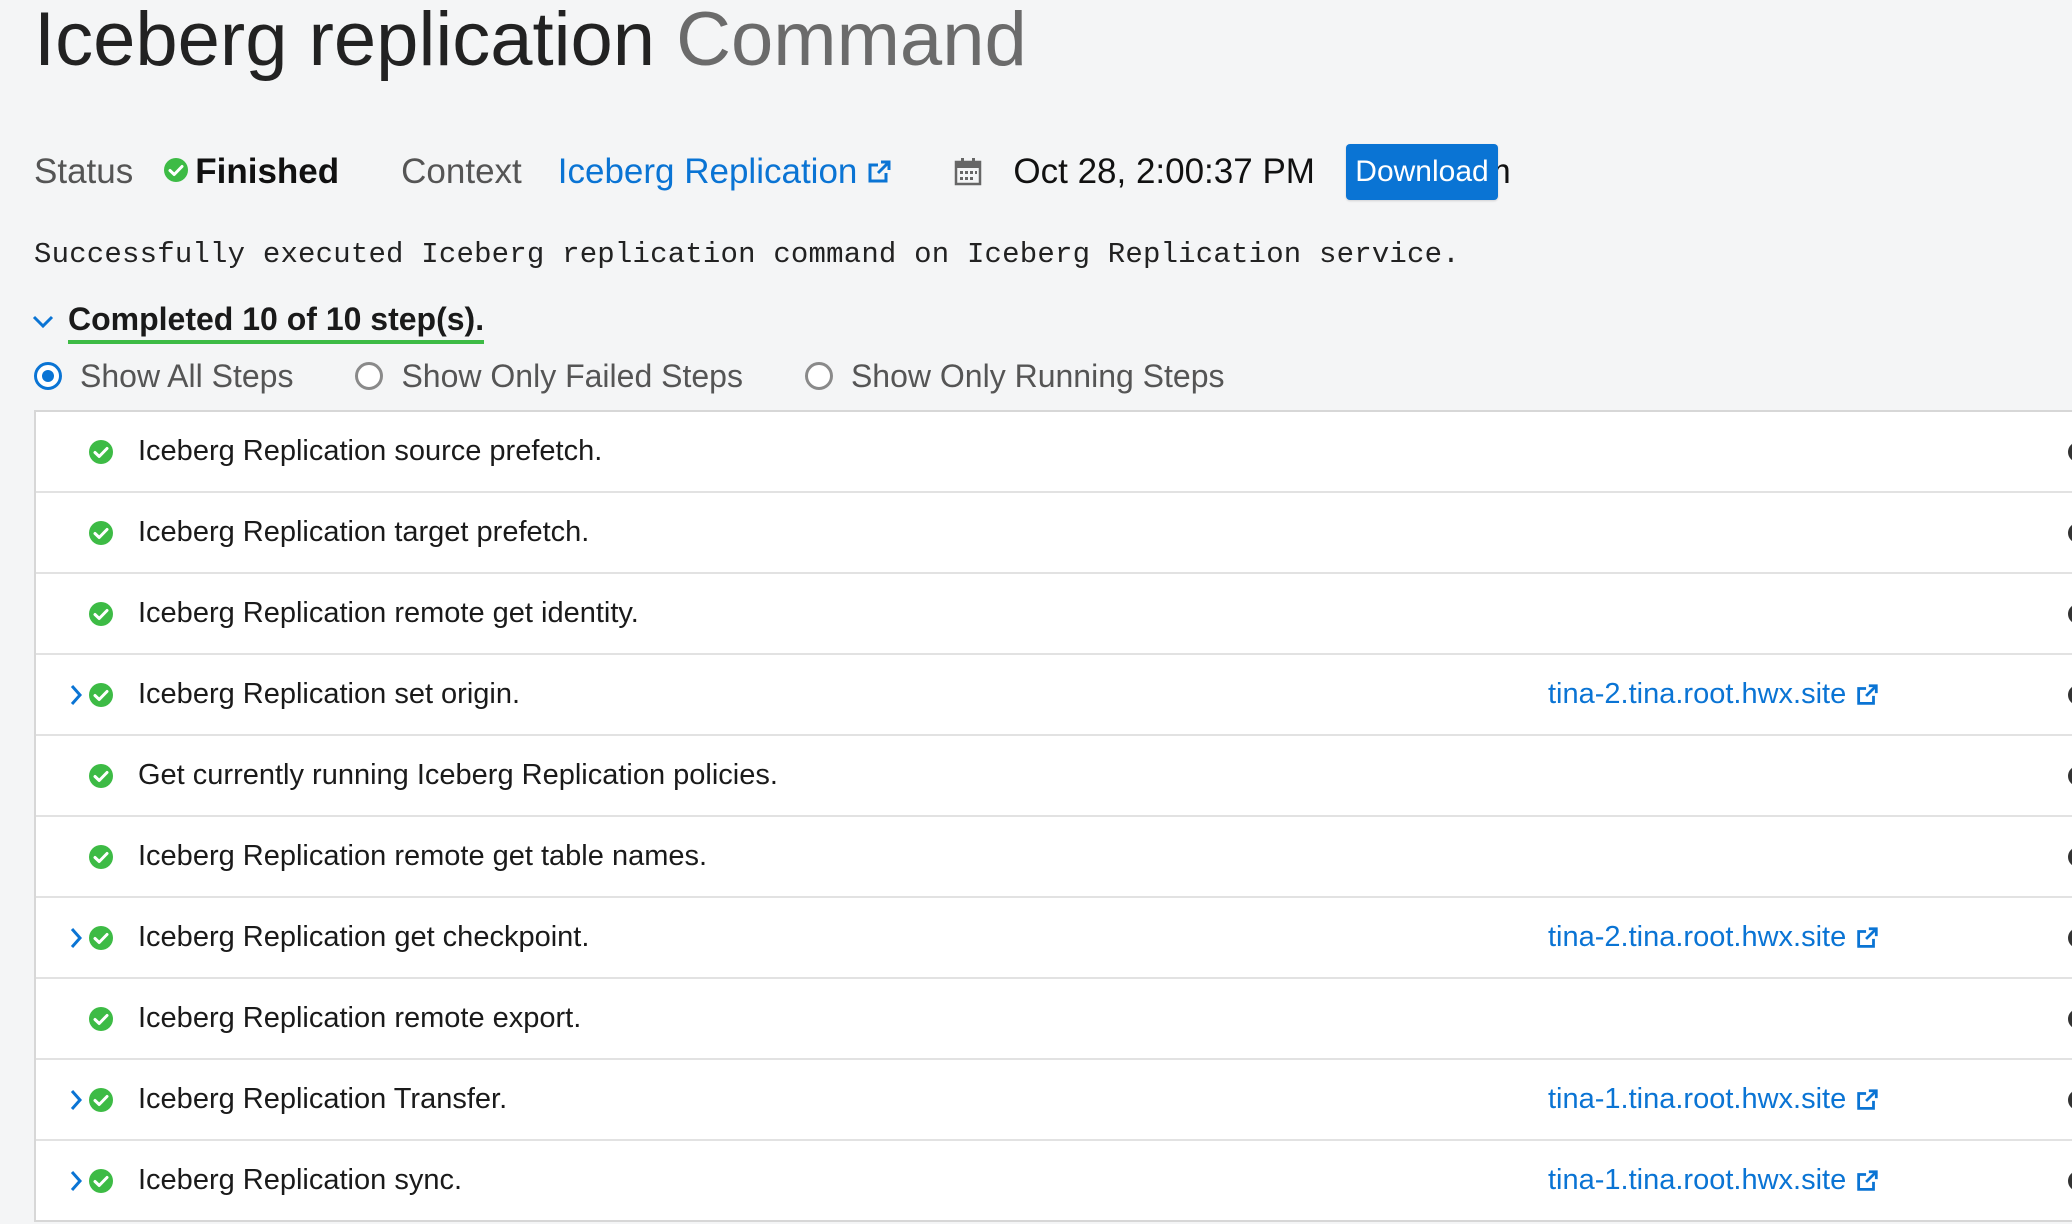  I want to click on step-name: Iceberg Replication remote export., so click(360, 1018).